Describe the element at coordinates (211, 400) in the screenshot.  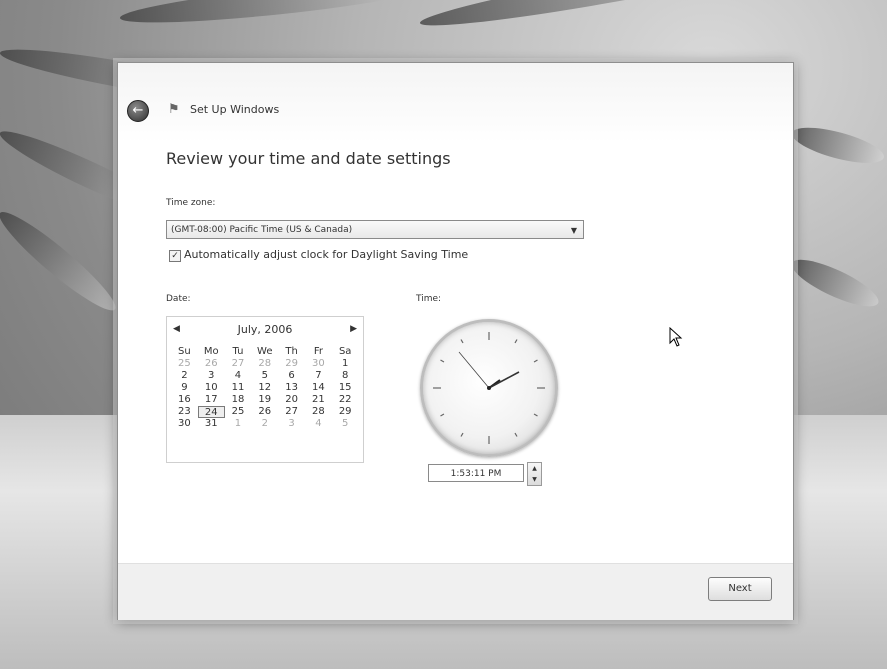
I see `calendar-day: 17` at that location.